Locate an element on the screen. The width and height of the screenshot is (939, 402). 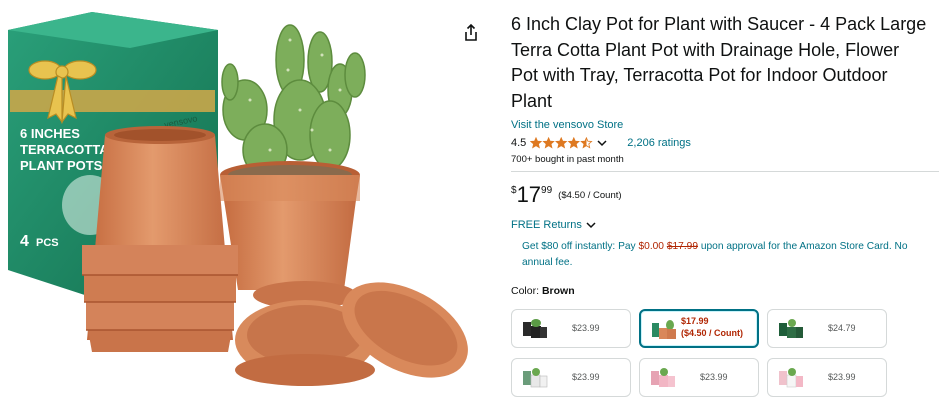
price-fraction: 99 is located at coordinates (547, 190).